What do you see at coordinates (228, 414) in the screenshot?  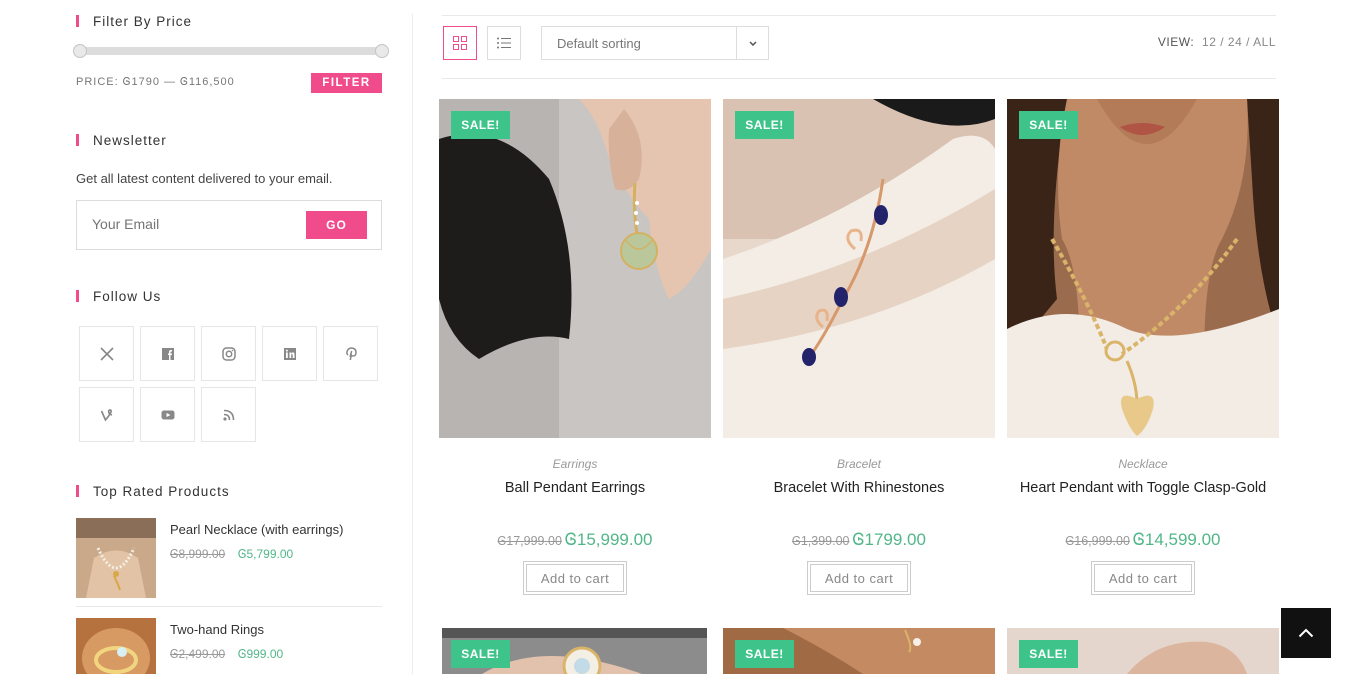 I see `rss-icon` at bounding box center [228, 414].